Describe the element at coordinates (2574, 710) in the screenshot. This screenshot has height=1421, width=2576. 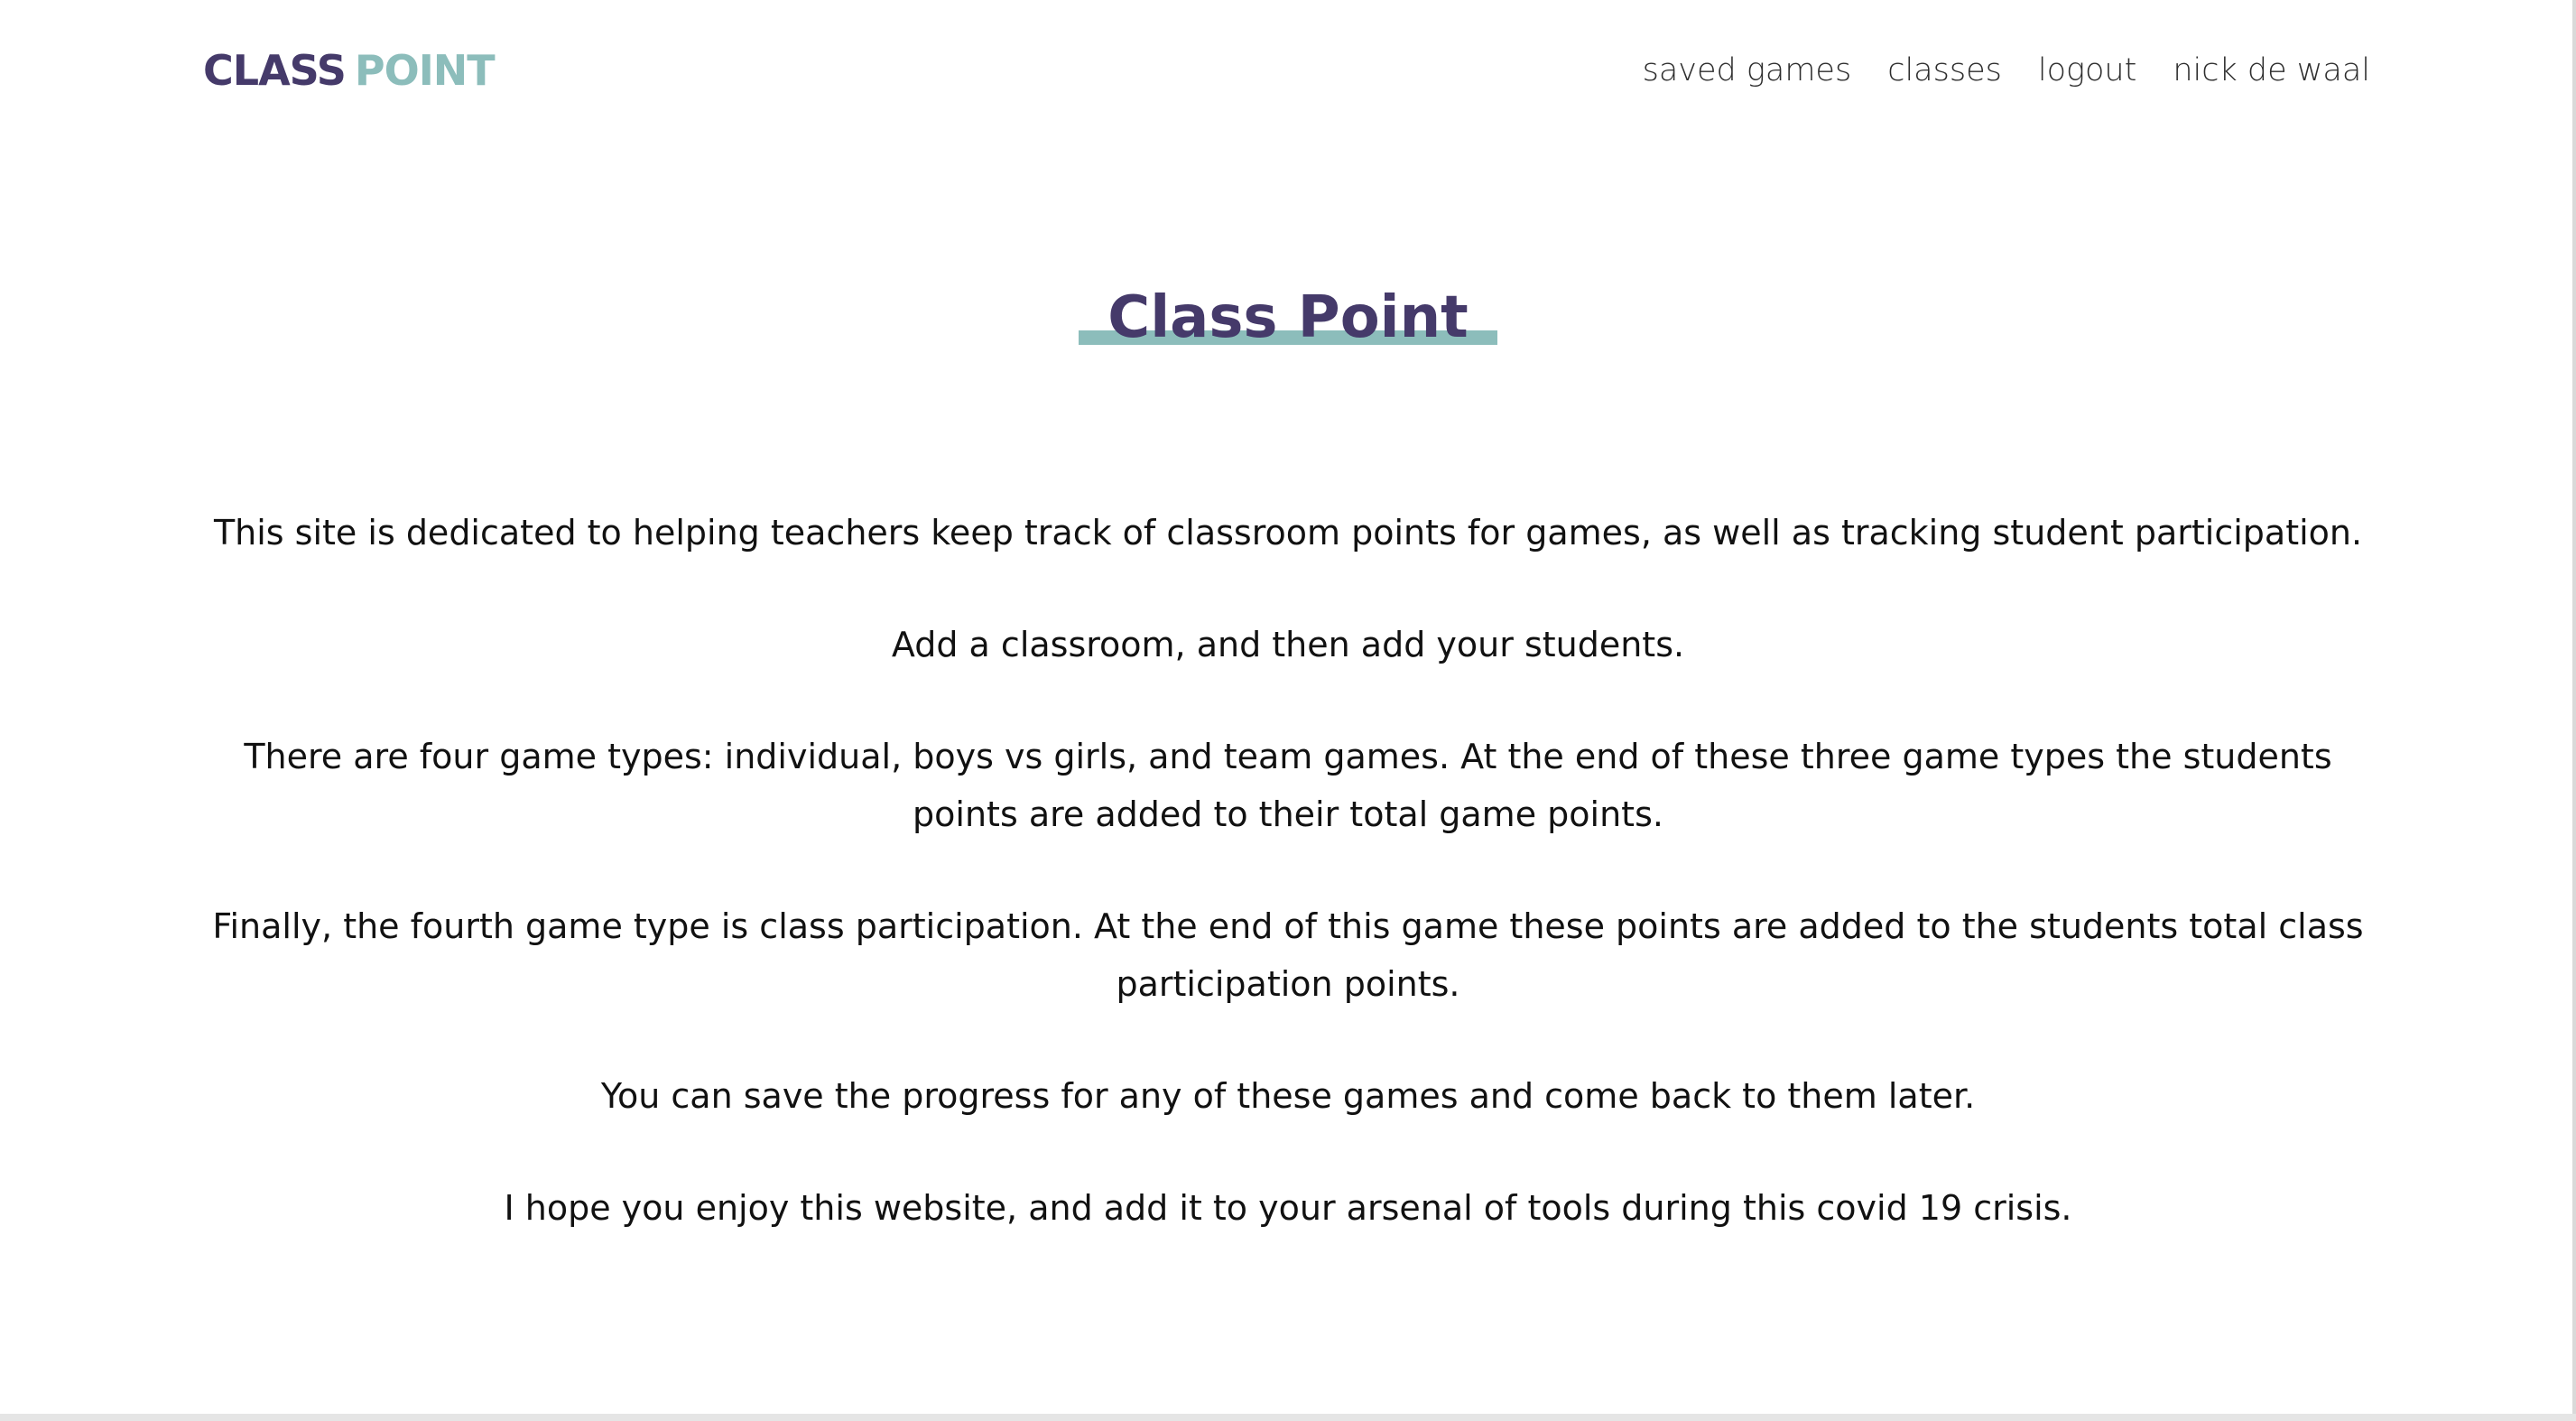
I see `window-right-edge` at that location.